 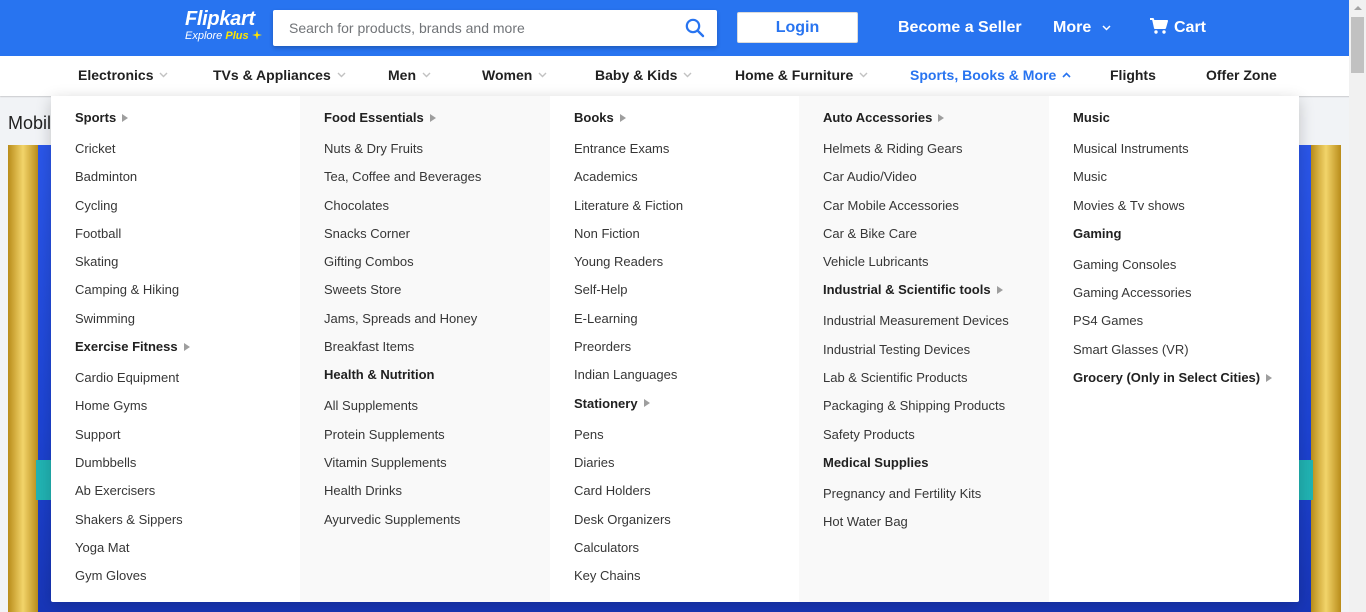 I want to click on become-seller-label: Become a Seller, so click(x=960, y=27).